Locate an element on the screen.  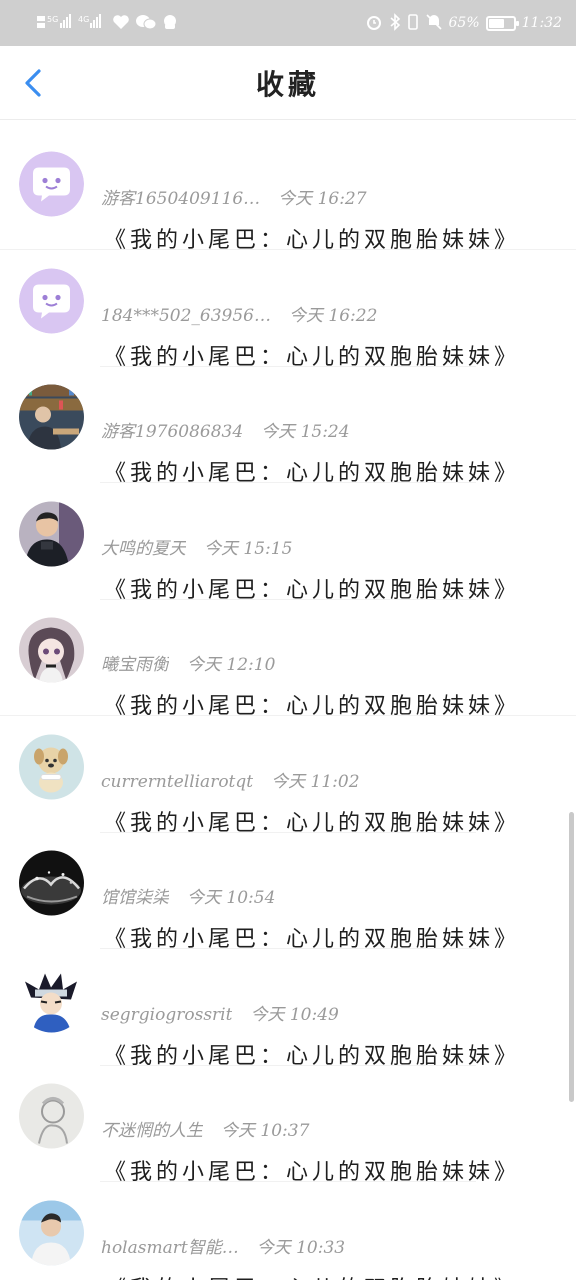
timestamp: 今天 15:15 is located at coordinates (248, 548).